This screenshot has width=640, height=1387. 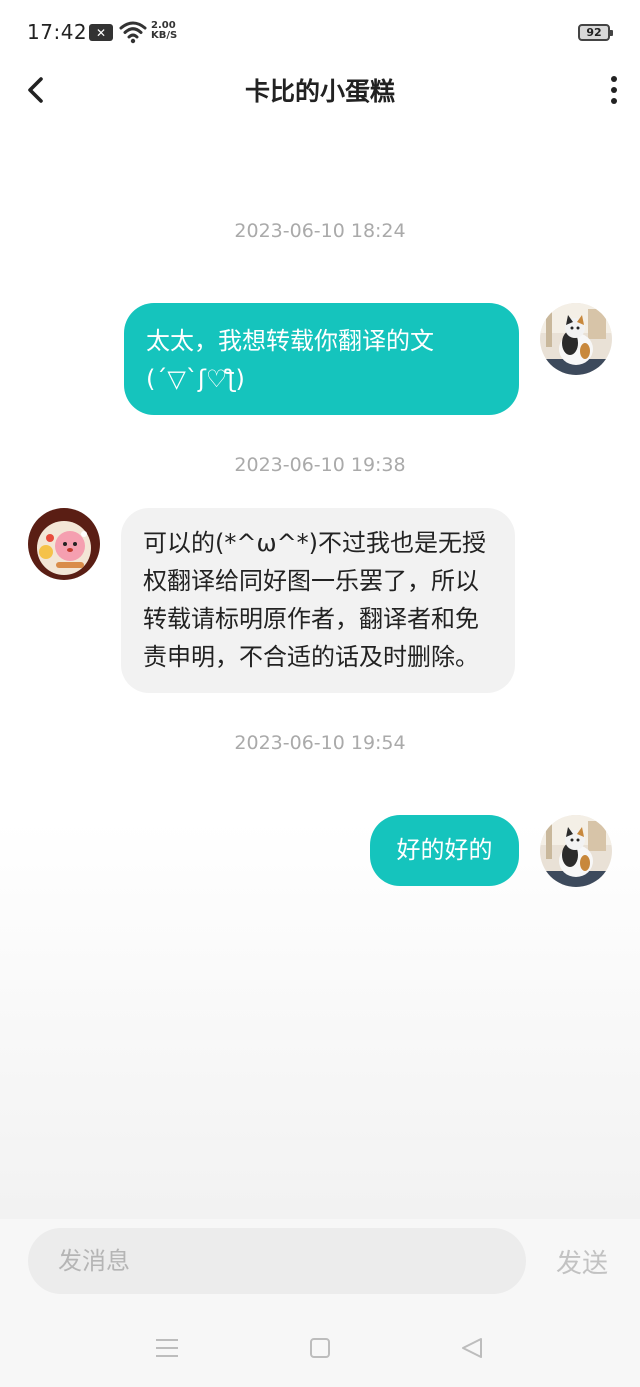 What do you see at coordinates (57, 32) in the screenshot?
I see `status-time: 17:42` at bounding box center [57, 32].